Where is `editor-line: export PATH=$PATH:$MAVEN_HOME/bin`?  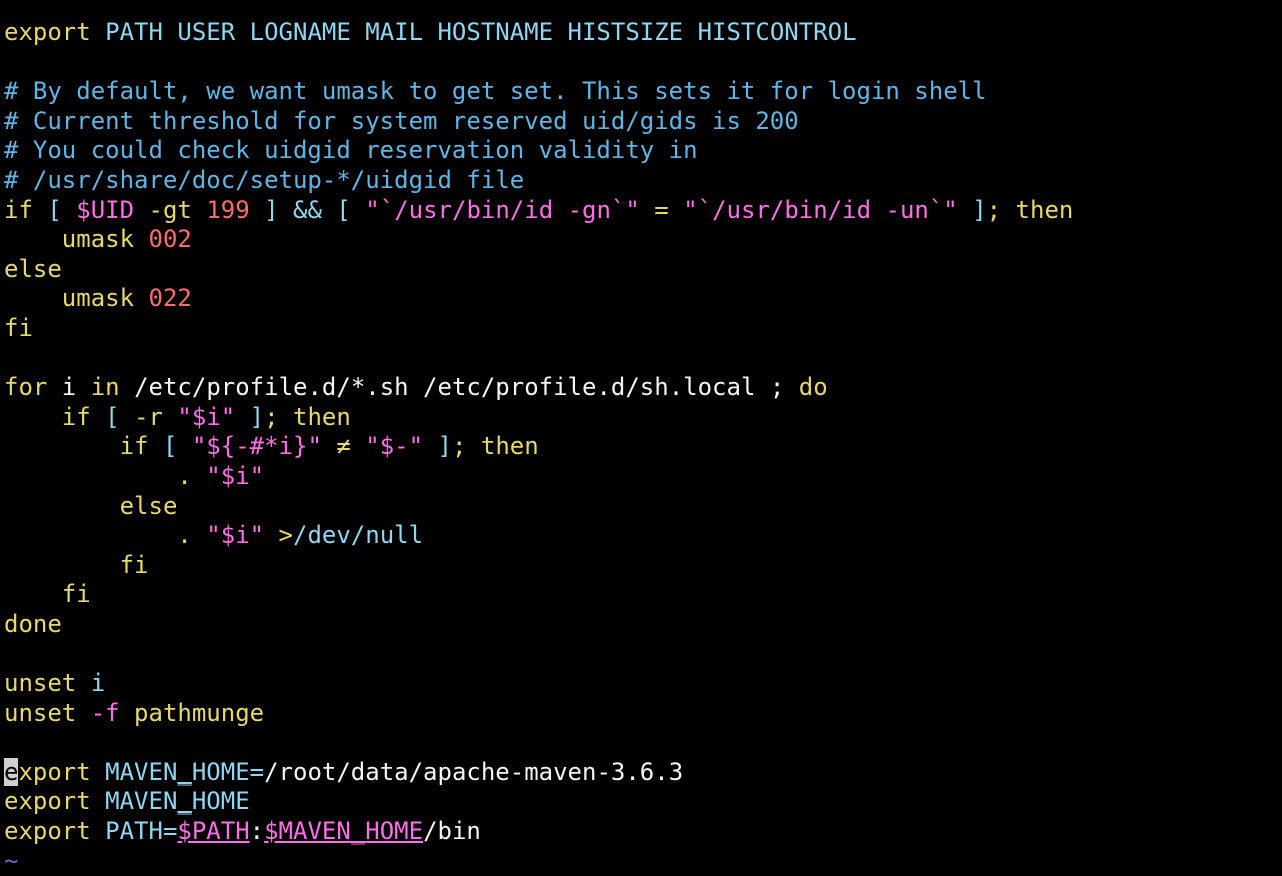
editor-line: export PATH=$PATH:$MAVEN_HOME/bin is located at coordinates (641, 832).